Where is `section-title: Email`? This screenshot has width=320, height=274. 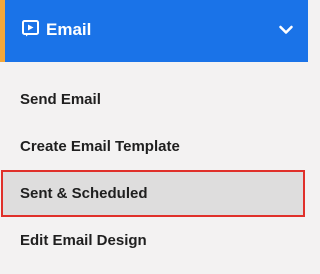 section-title: Email is located at coordinates (69, 29).